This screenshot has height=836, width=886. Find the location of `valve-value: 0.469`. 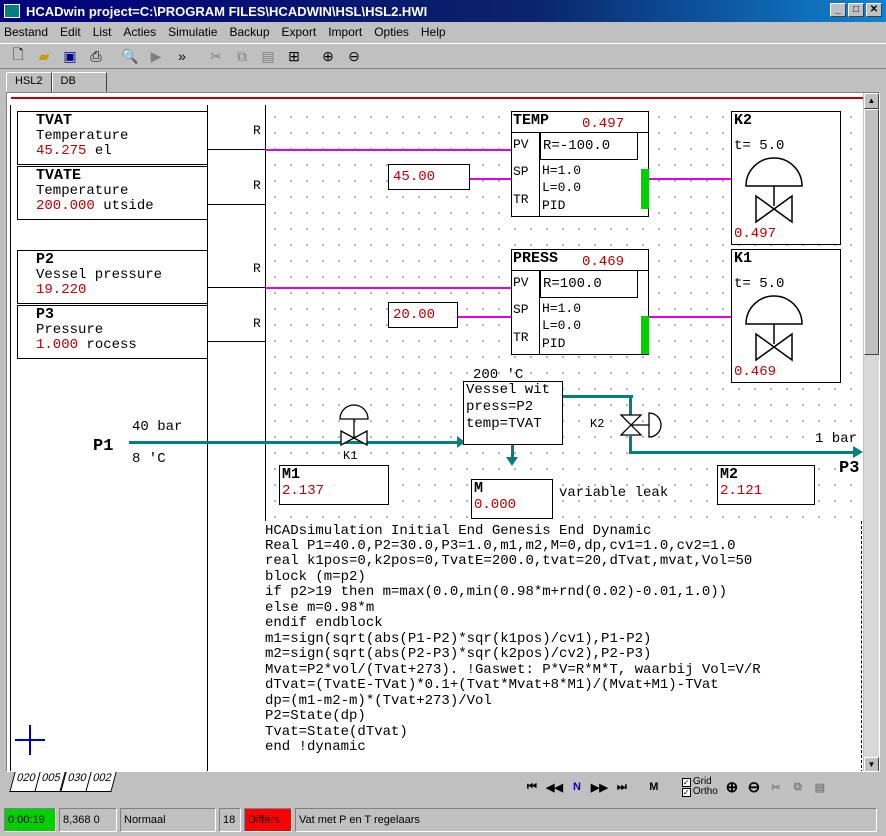

valve-value: 0.469 is located at coordinates (755, 372).